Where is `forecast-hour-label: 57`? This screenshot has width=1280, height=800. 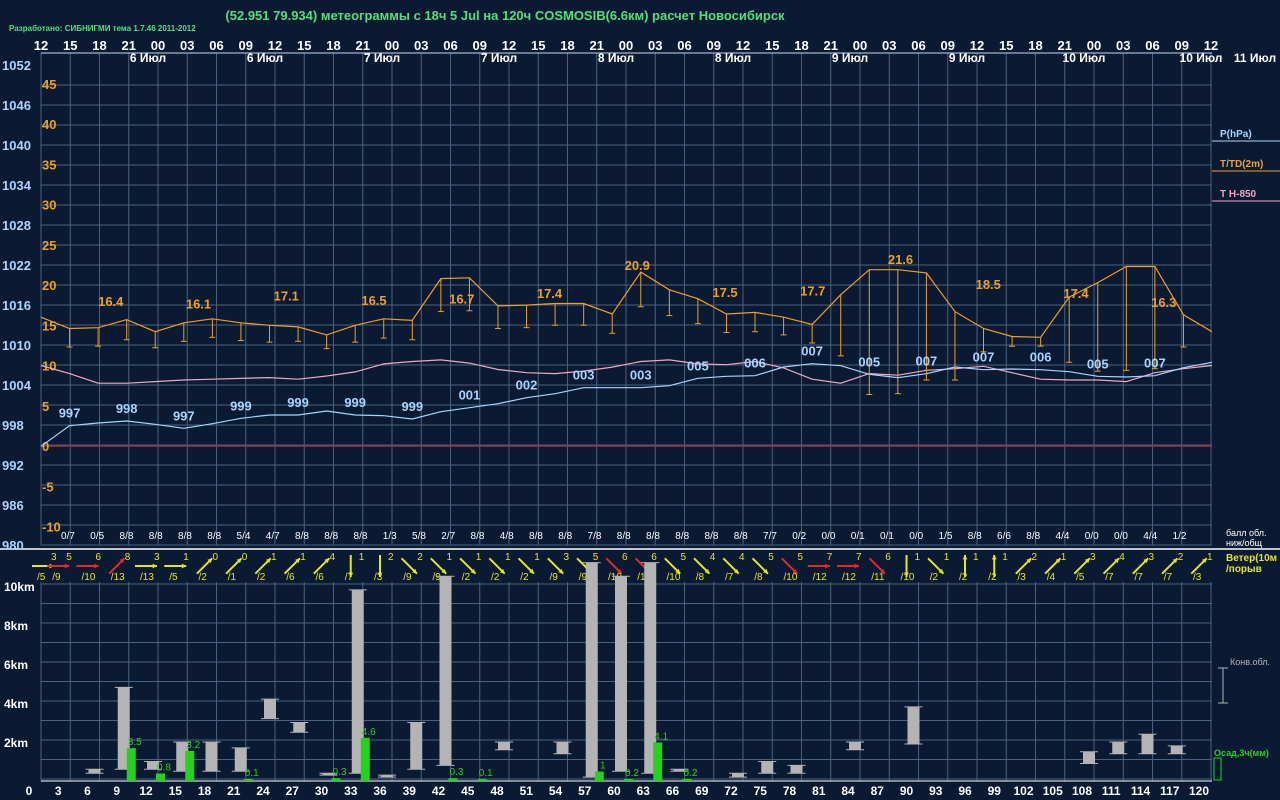 forecast-hour-label: 57 is located at coordinates (585, 791).